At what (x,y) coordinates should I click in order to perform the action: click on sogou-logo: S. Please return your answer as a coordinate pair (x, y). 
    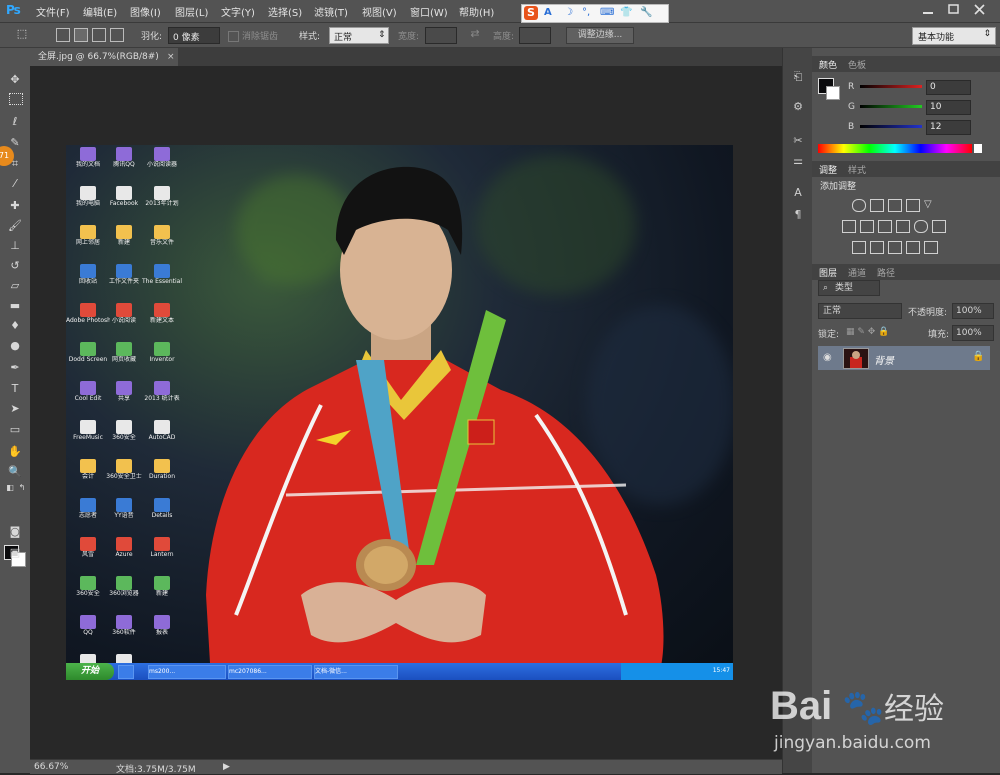
    Looking at the image, I should click on (531, 13).